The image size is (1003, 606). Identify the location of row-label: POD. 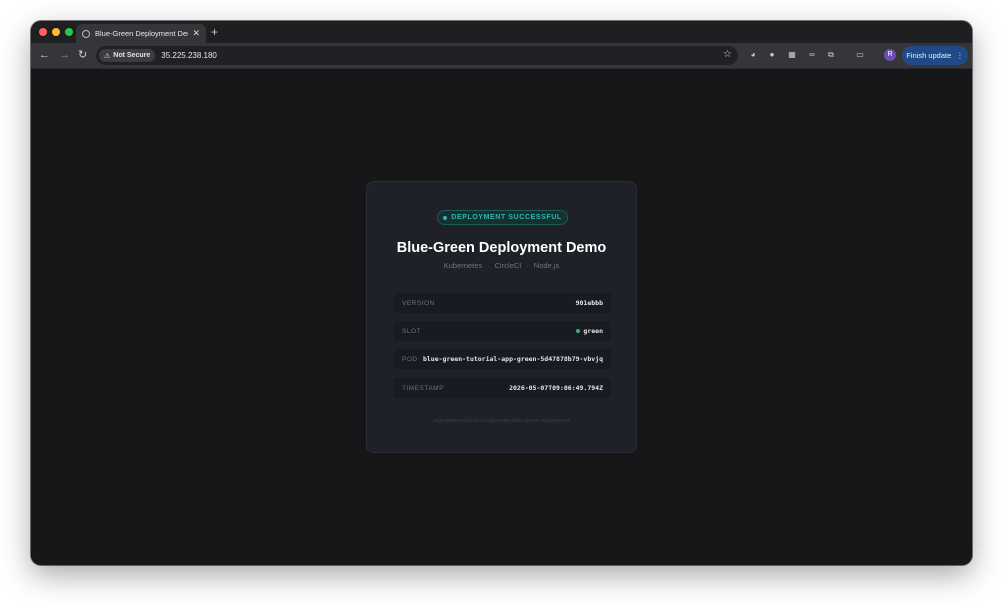
(410, 359).